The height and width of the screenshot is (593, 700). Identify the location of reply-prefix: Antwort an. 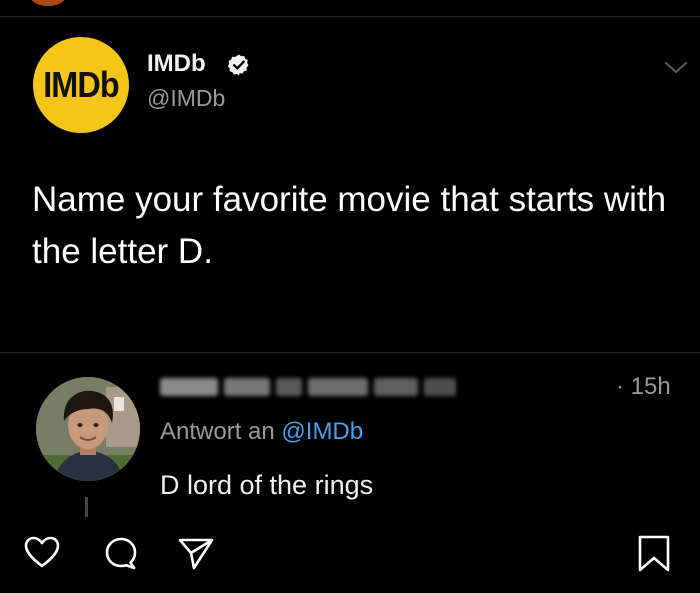
(221, 431).